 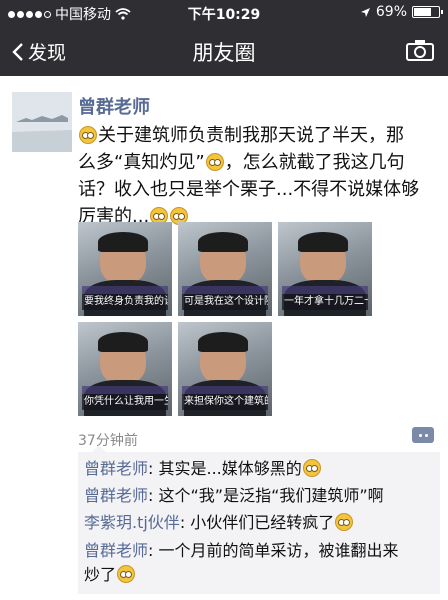 What do you see at coordinates (225, 369) in the screenshot?
I see `photo-thumbnail: 来担保你这个建筑的问题` at bounding box center [225, 369].